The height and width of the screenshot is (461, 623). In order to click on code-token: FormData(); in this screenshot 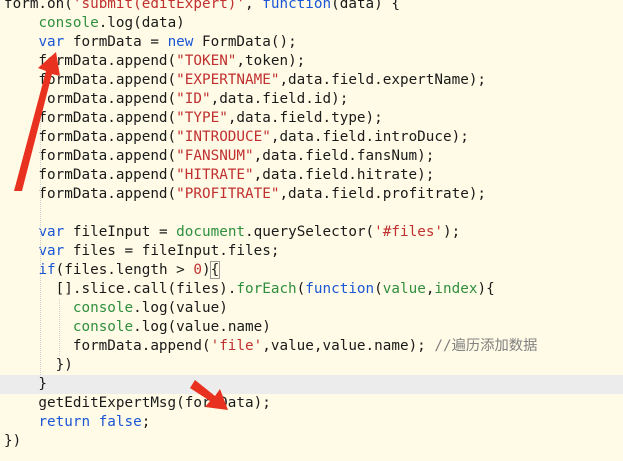, I will do `click(245, 42)`.